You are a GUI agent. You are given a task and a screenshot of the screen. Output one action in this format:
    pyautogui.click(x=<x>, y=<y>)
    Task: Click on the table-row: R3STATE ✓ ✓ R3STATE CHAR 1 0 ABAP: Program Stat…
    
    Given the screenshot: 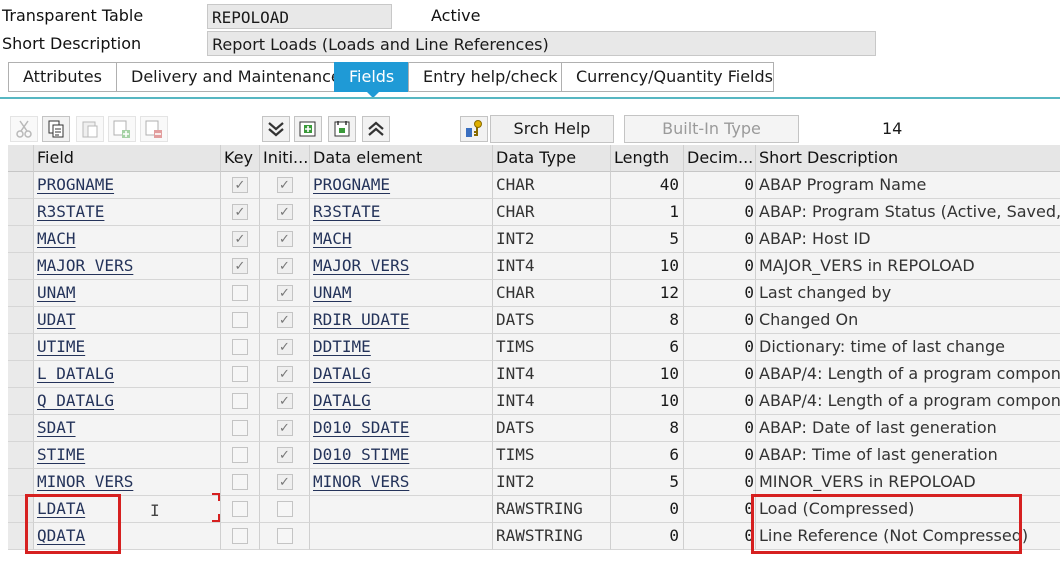 What is the action you would take?
    pyautogui.click(x=534, y=212)
    